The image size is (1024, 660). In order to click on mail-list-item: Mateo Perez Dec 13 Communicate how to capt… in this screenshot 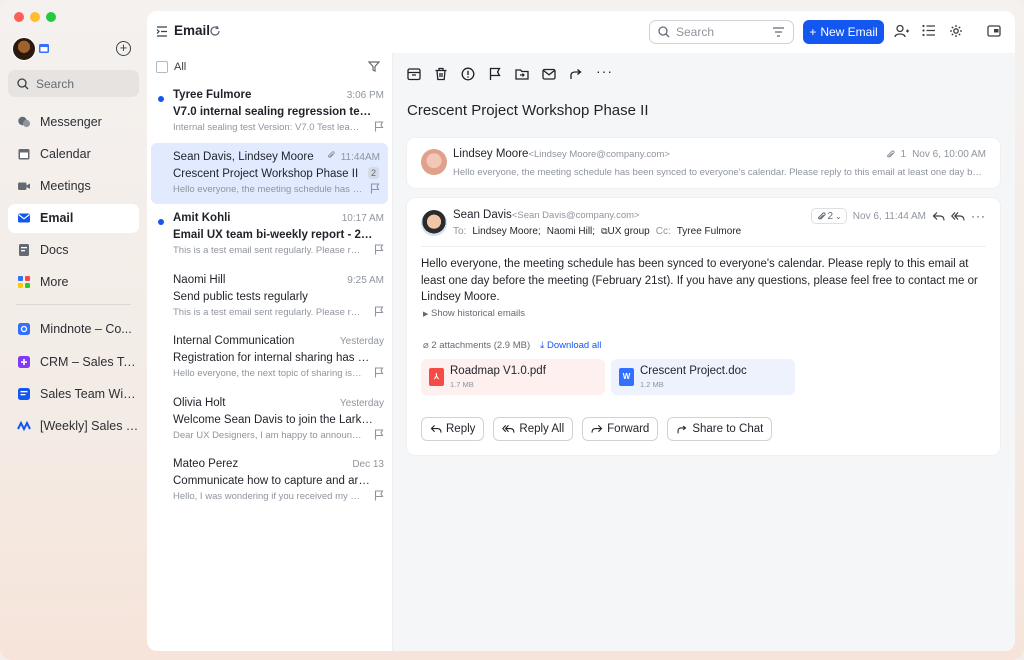, I will do `click(269, 481)`.